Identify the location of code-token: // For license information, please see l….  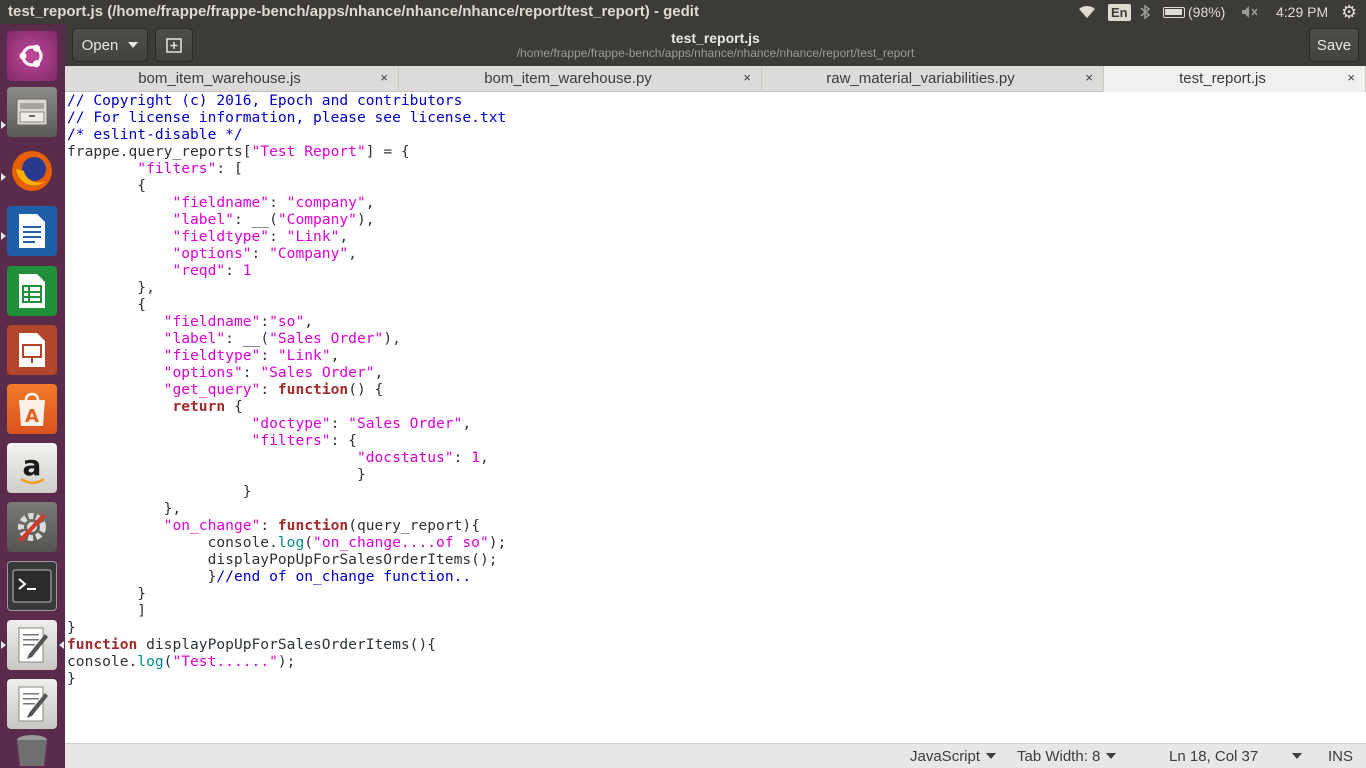
(287, 117).